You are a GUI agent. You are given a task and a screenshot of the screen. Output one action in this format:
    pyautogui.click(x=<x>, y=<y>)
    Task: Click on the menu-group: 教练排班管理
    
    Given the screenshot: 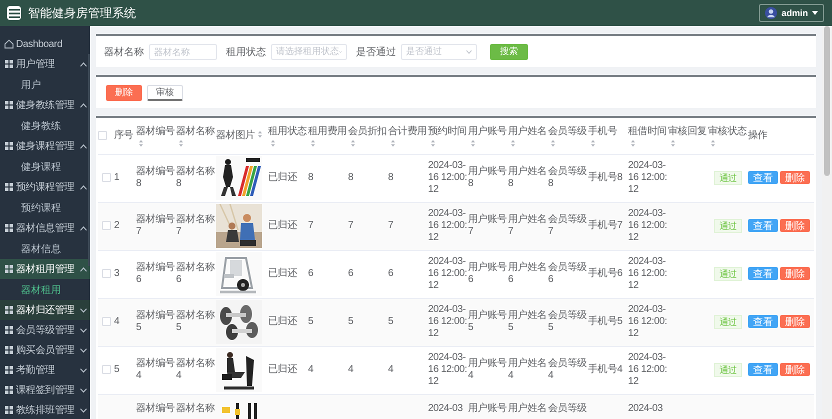 What is the action you would take?
    pyautogui.click(x=45, y=409)
    